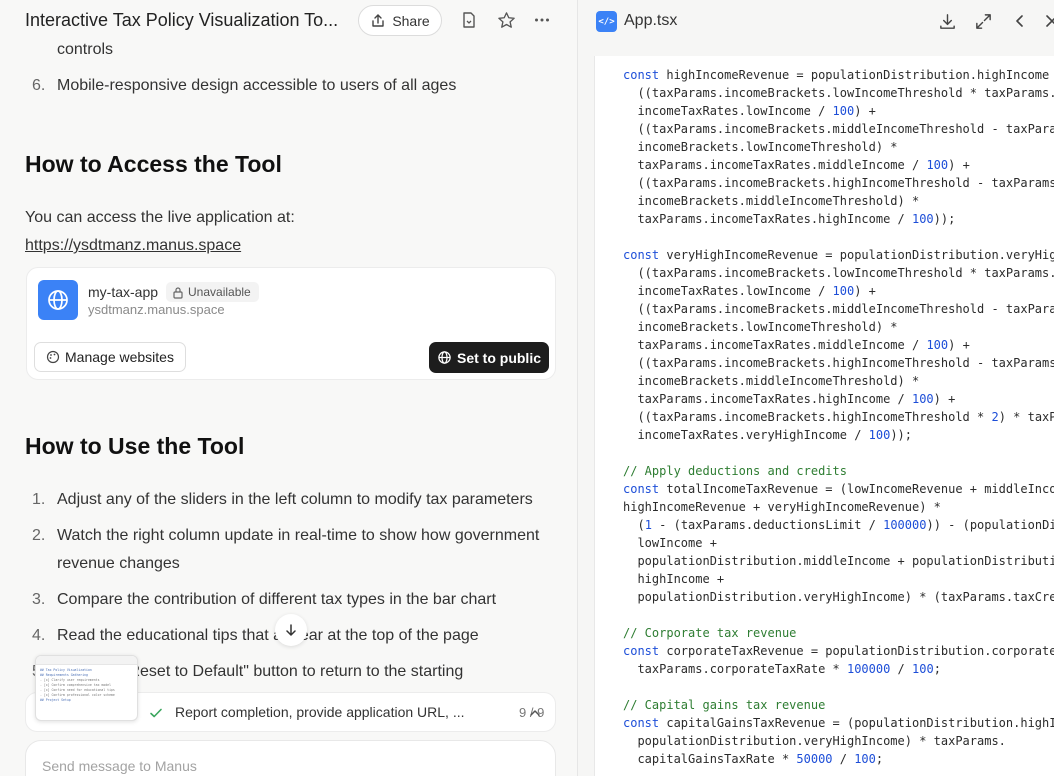 The height and width of the screenshot is (776, 1054). Describe the element at coordinates (724, 705) in the screenshot. I see `code-line: // Capital gains tax revenue` at that location.